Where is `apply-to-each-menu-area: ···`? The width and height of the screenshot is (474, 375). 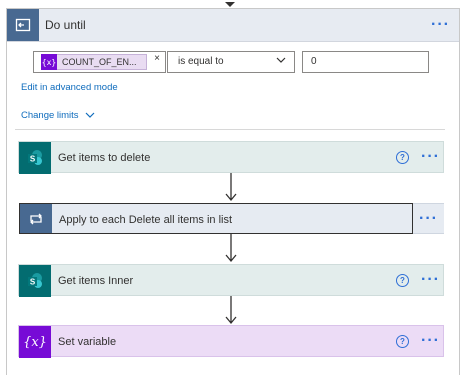
apply-to-each-menu-area: ··· is located at coordinates (428, 218).